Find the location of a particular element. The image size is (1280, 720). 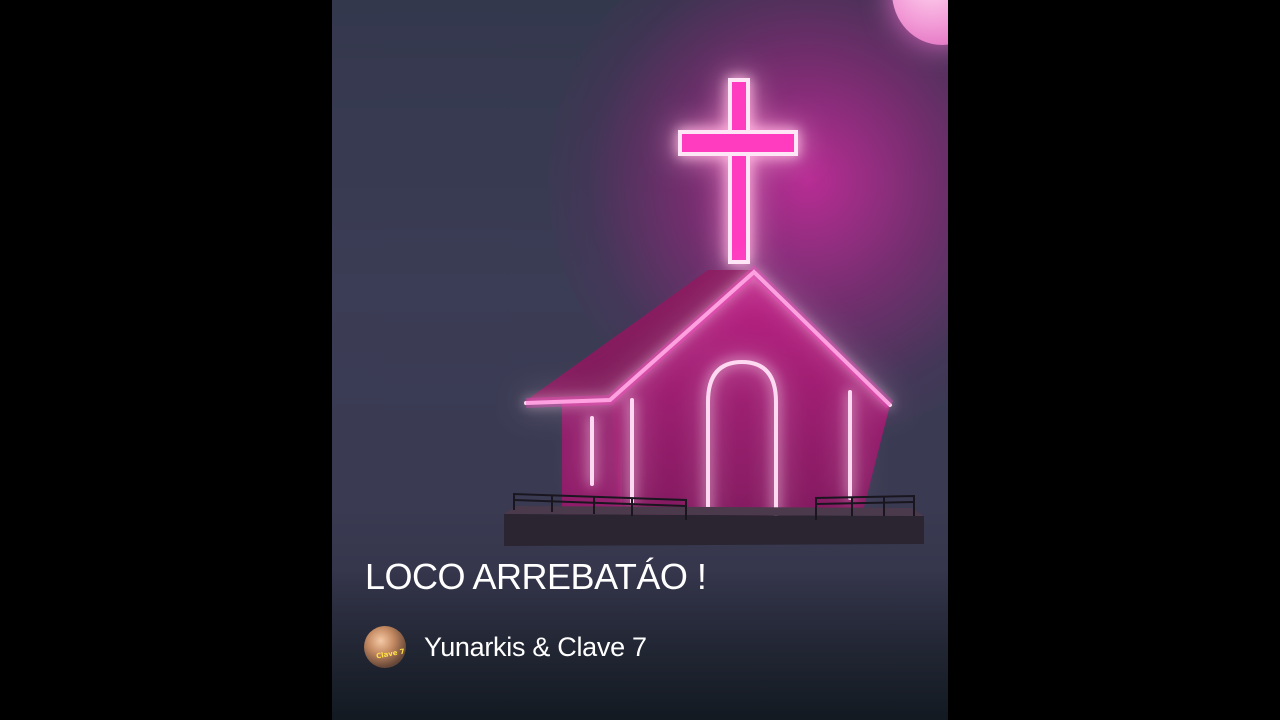

artist-name: Yunarkis & Clave 7 is located at coordinates (535, 647).